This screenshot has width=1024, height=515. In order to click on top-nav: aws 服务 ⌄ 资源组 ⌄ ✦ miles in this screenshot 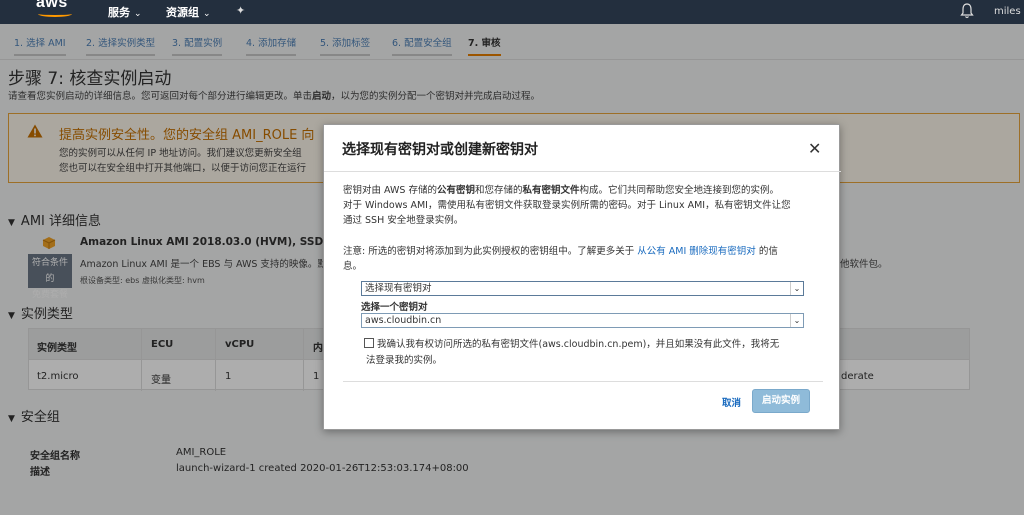, I will do `click(512, 12)`.